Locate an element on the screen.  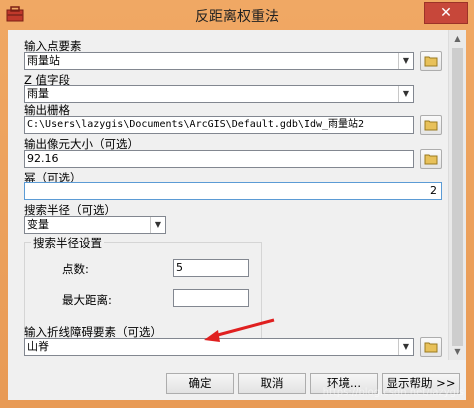
watermark: https://blog.csdn.net/lazygis is located at coordinates (393, 392).